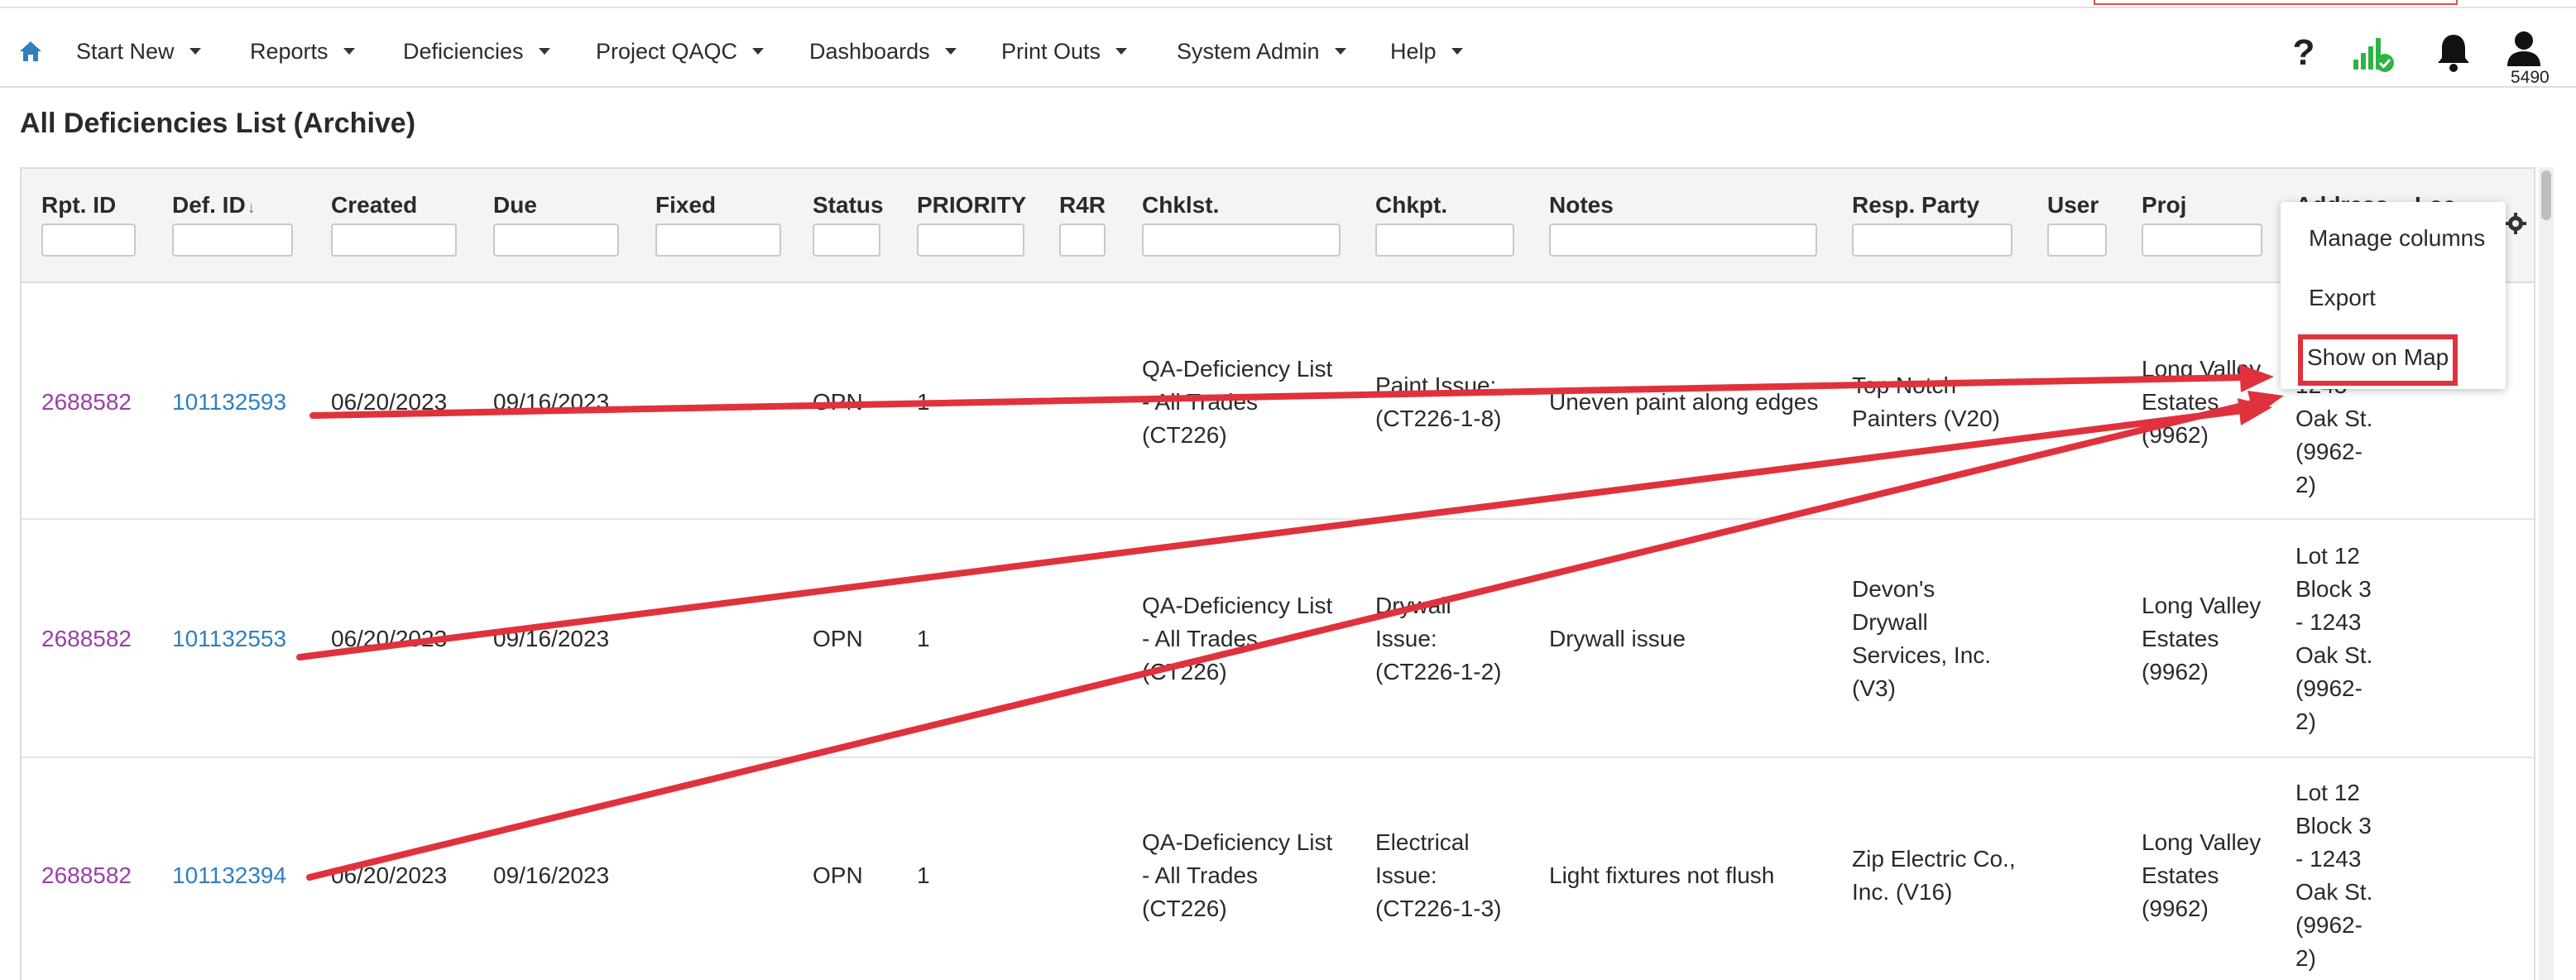  What do you see at coordinates (1427, 52) in the screenshot?
I see `nav-help: Help` at bounding box center [1427, 52].